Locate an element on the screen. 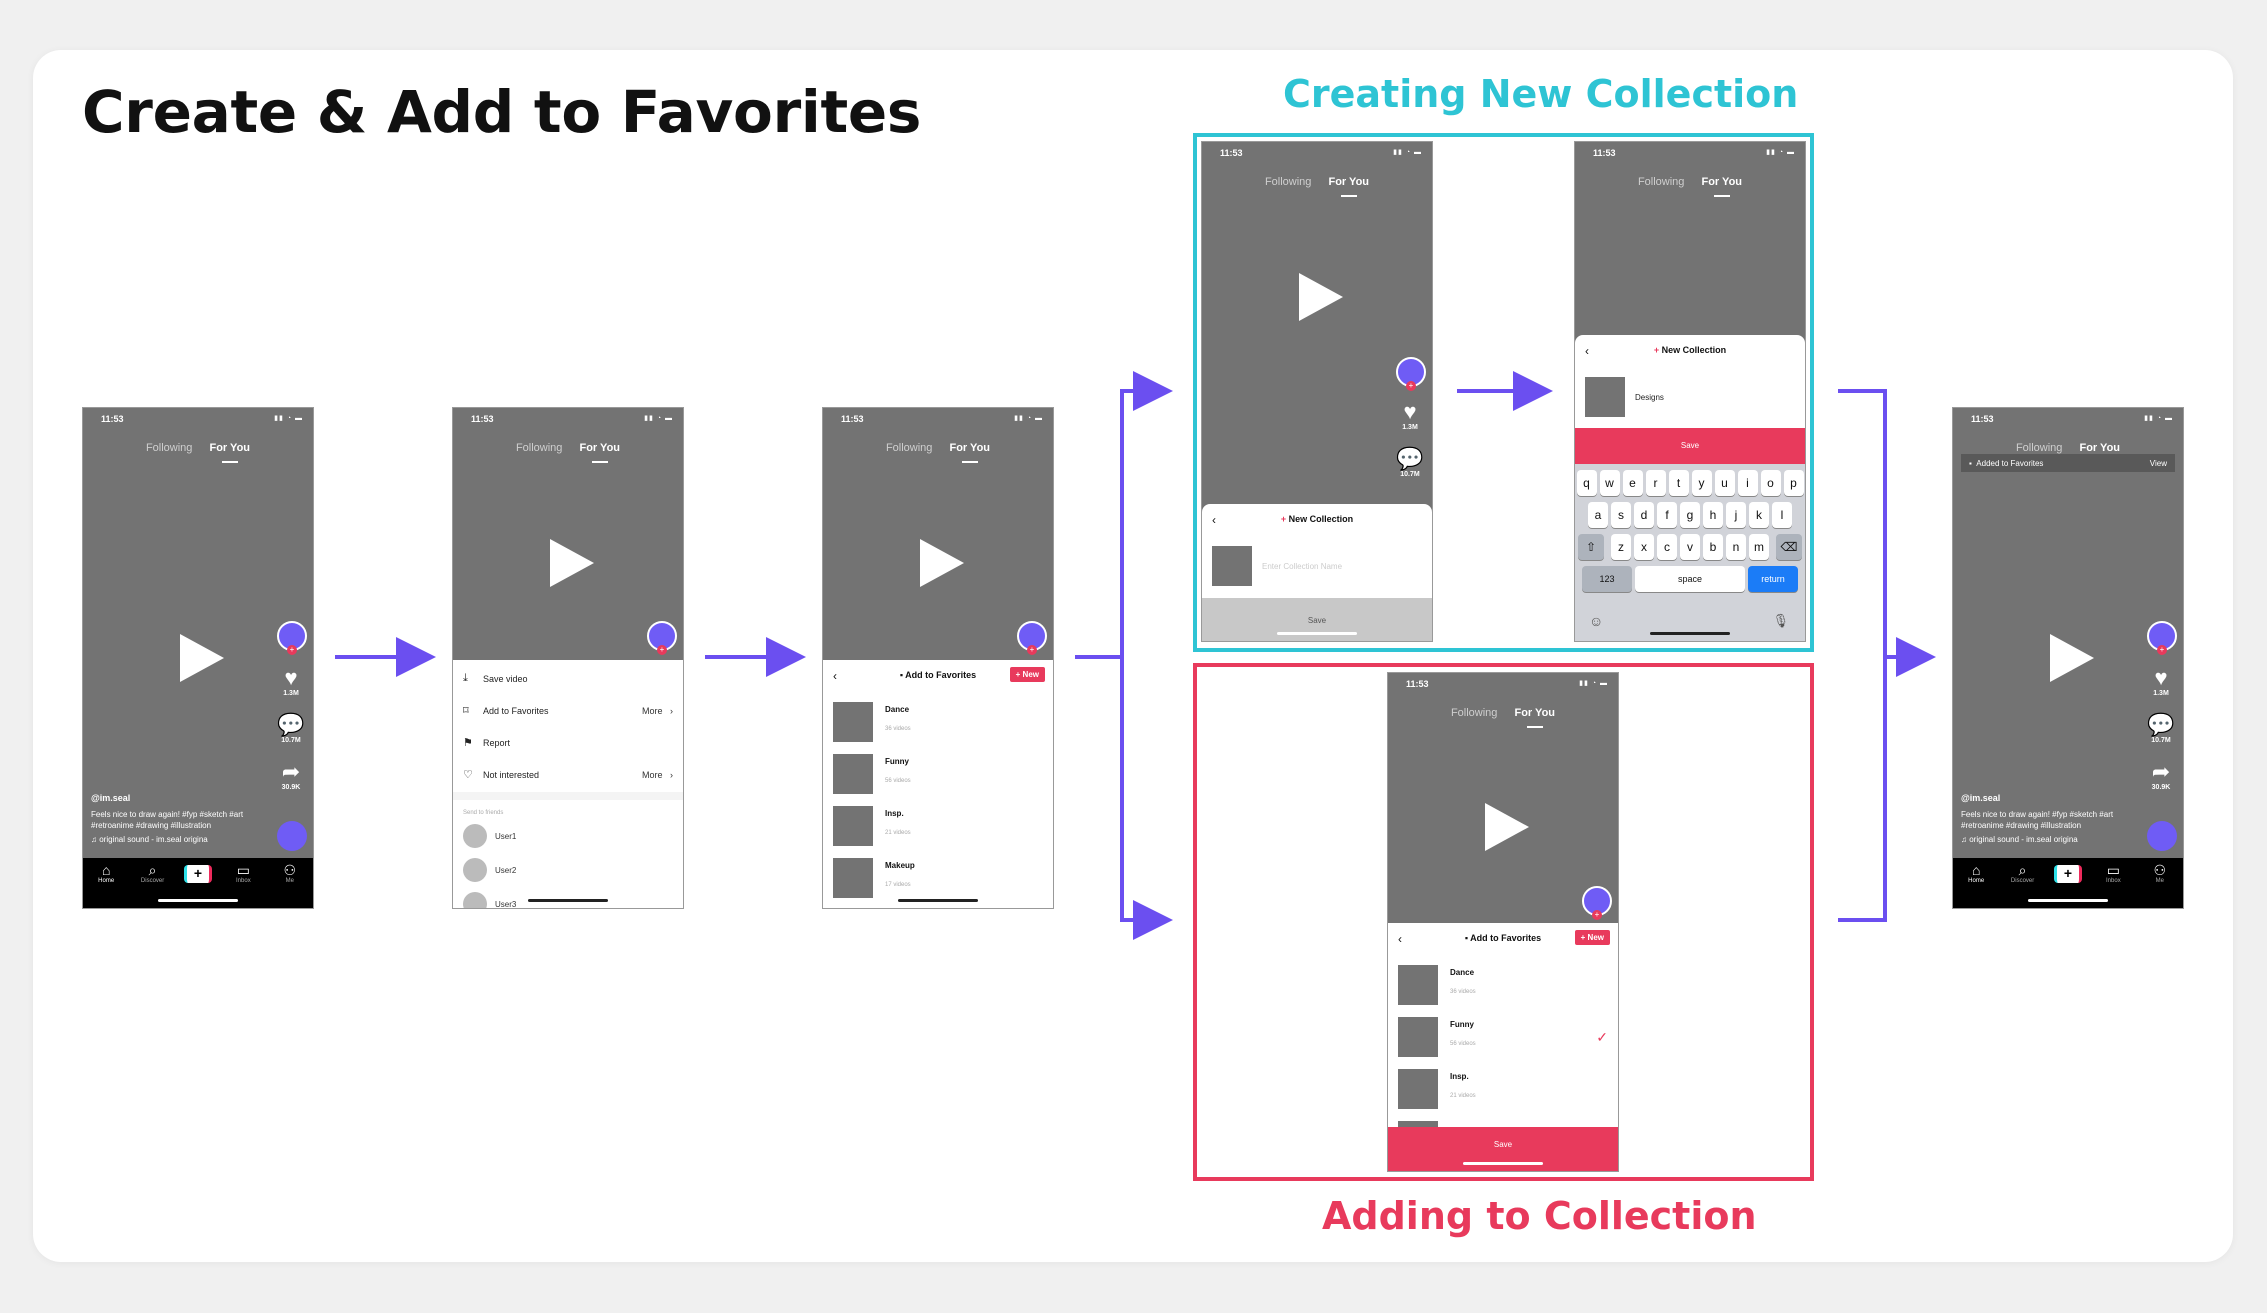 This screenshot has height=1313, width=2267. key-q: q is located at coordinates (1586, 483).